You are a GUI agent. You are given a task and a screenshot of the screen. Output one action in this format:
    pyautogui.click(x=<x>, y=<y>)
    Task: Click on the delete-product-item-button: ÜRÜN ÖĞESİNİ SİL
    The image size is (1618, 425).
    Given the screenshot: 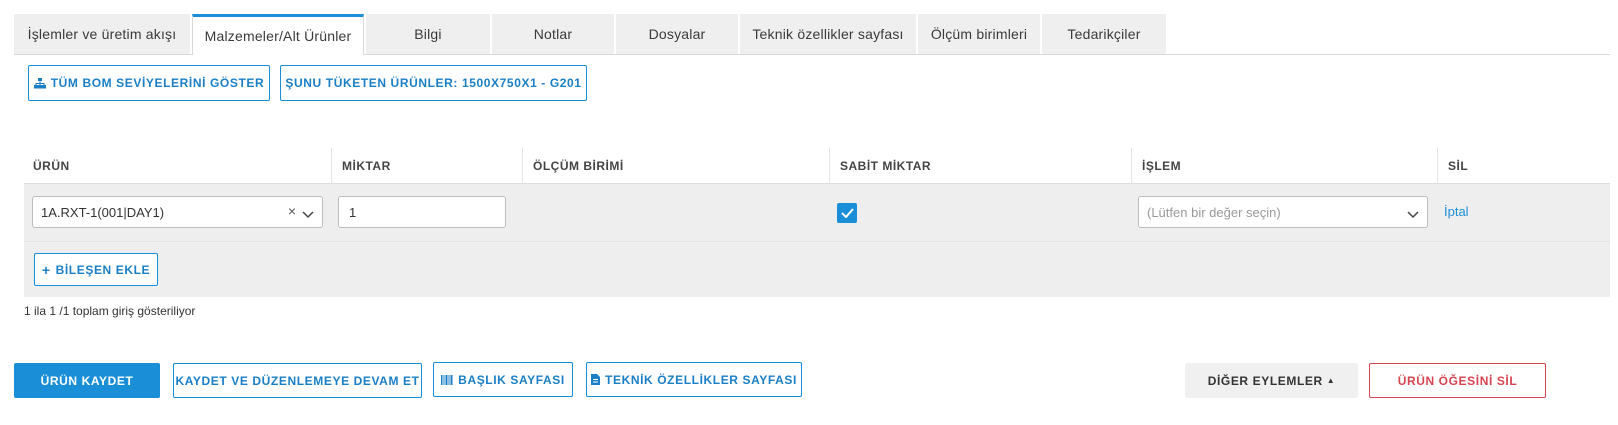 What is the action you would take?
    pyautogui.click(x=1457, y=380)
    